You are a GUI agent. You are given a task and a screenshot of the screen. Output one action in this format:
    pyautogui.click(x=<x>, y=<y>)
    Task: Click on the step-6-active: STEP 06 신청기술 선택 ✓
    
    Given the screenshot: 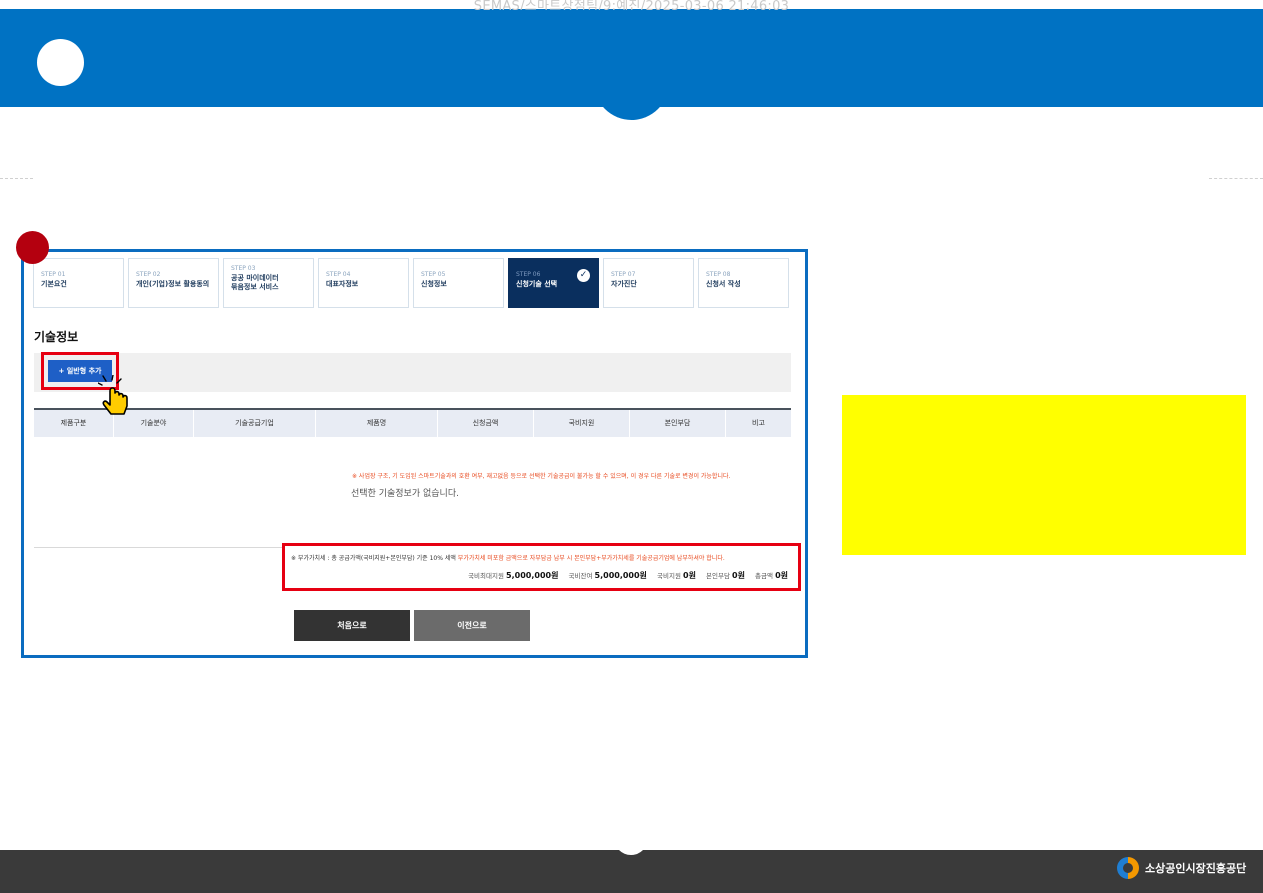 What is the action you would take?
    pyautogui.click(x=553, y=283)
    